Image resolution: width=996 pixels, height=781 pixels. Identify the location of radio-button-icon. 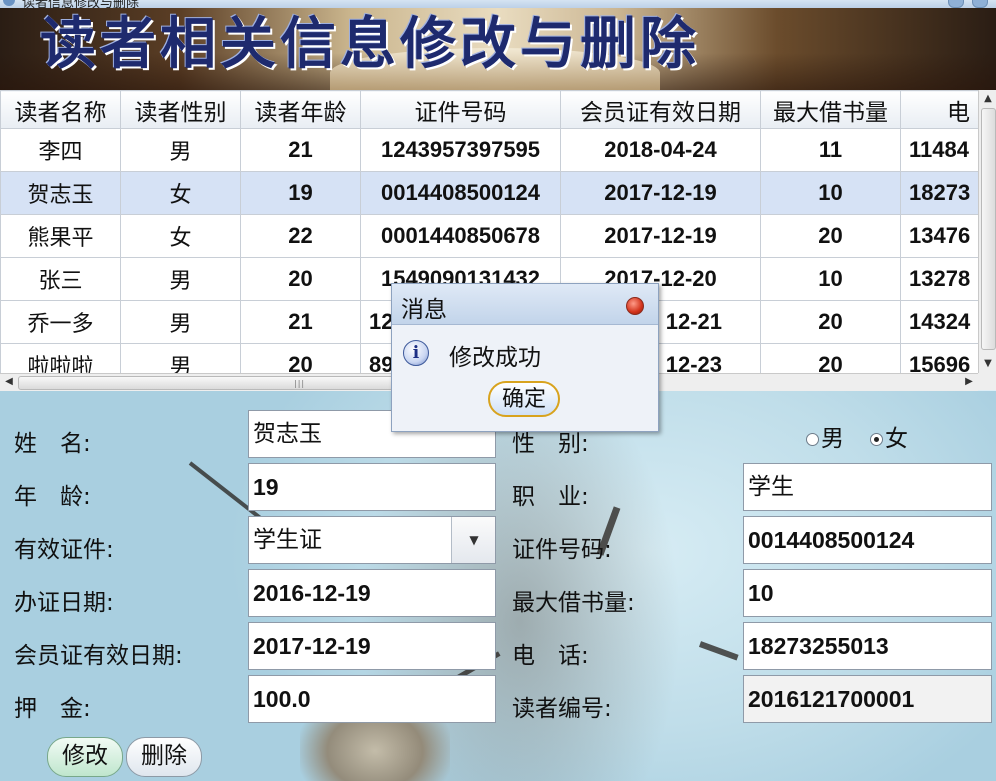
(812, 439).